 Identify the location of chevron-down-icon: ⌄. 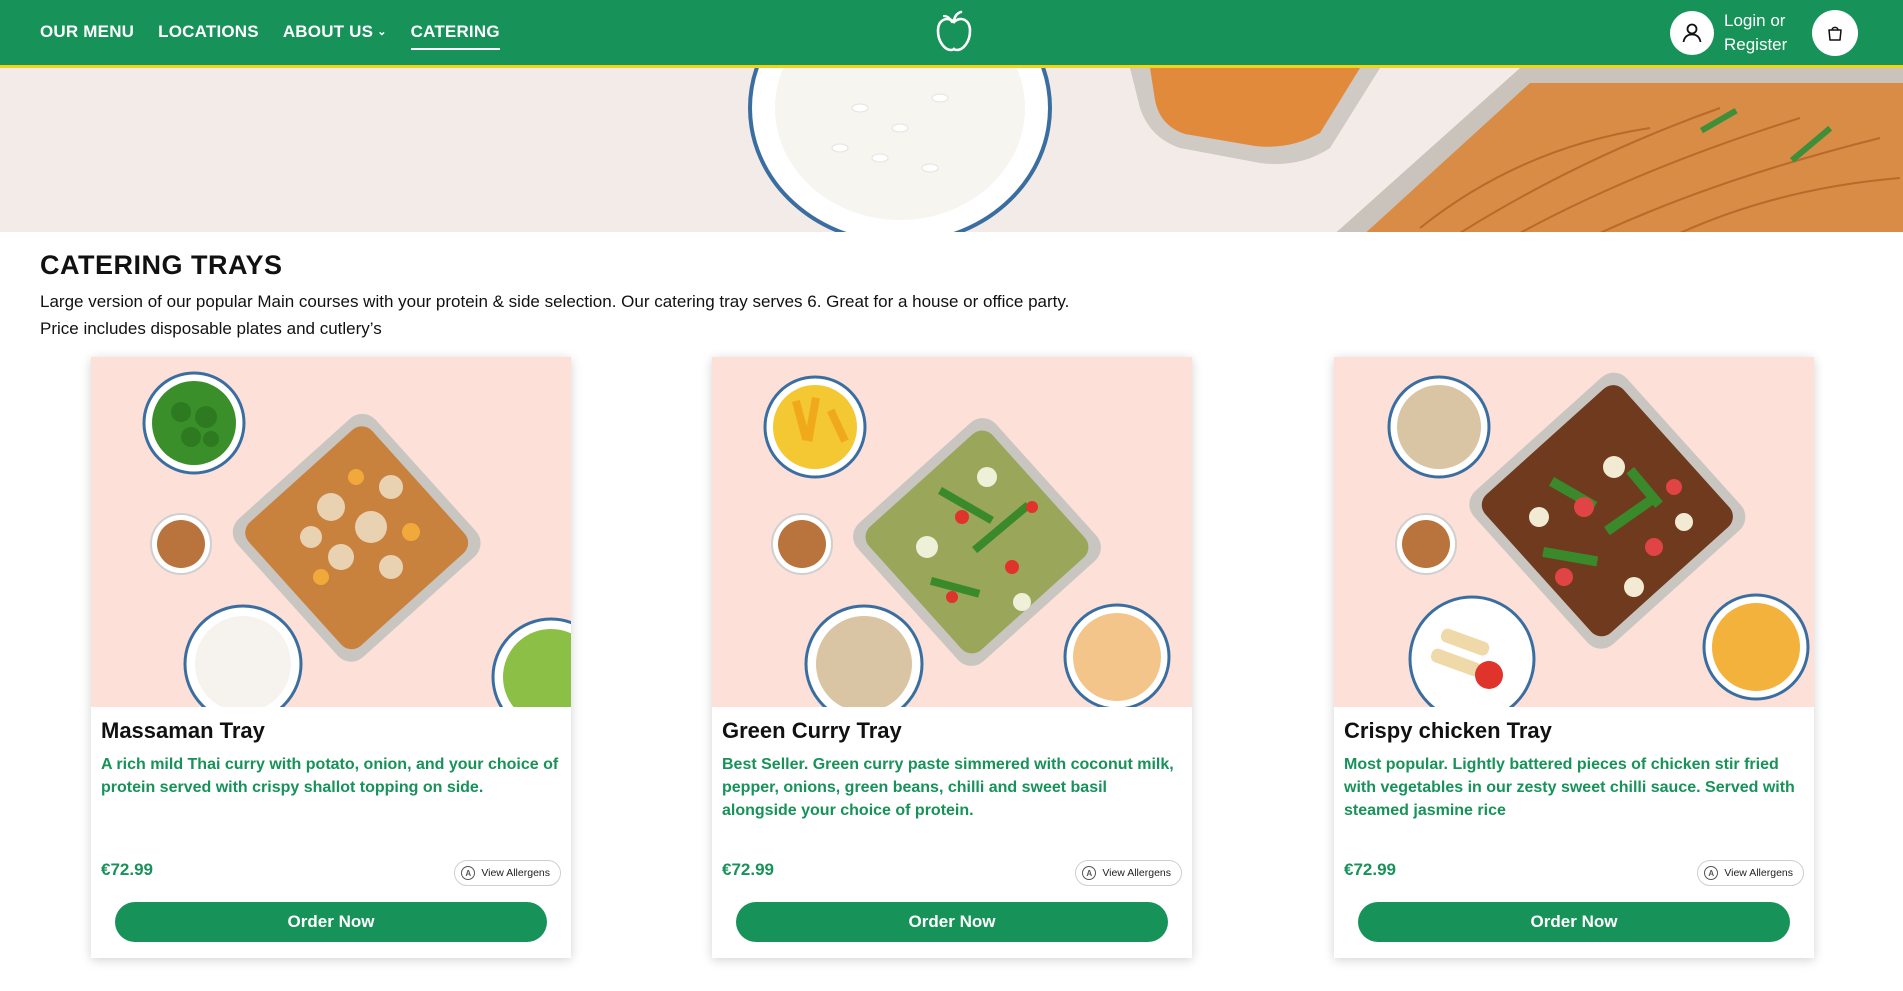
(382, 32).